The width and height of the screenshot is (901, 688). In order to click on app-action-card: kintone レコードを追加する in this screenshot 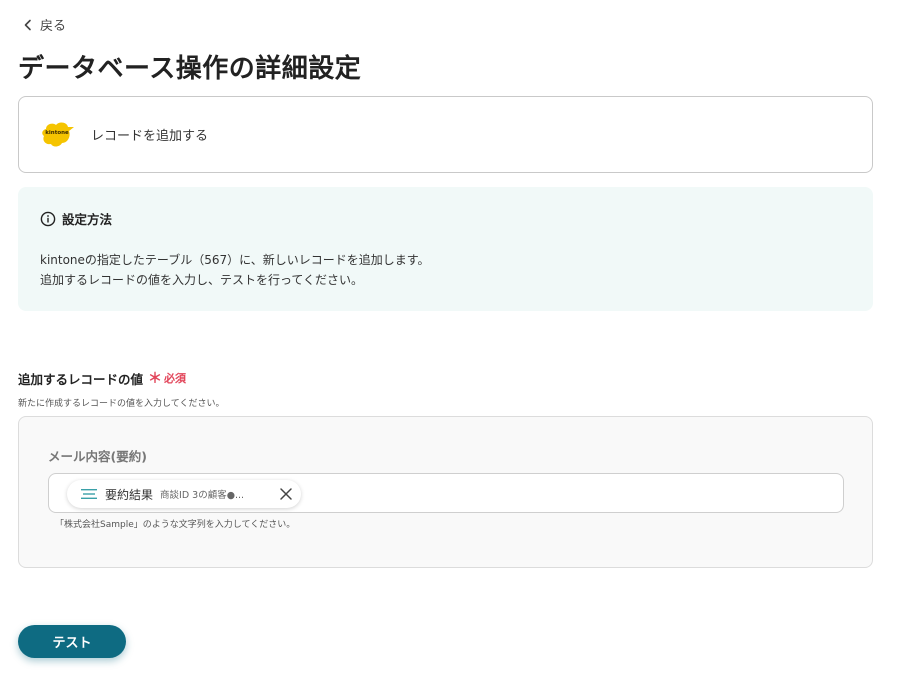, I will do `click(445, 134)`.